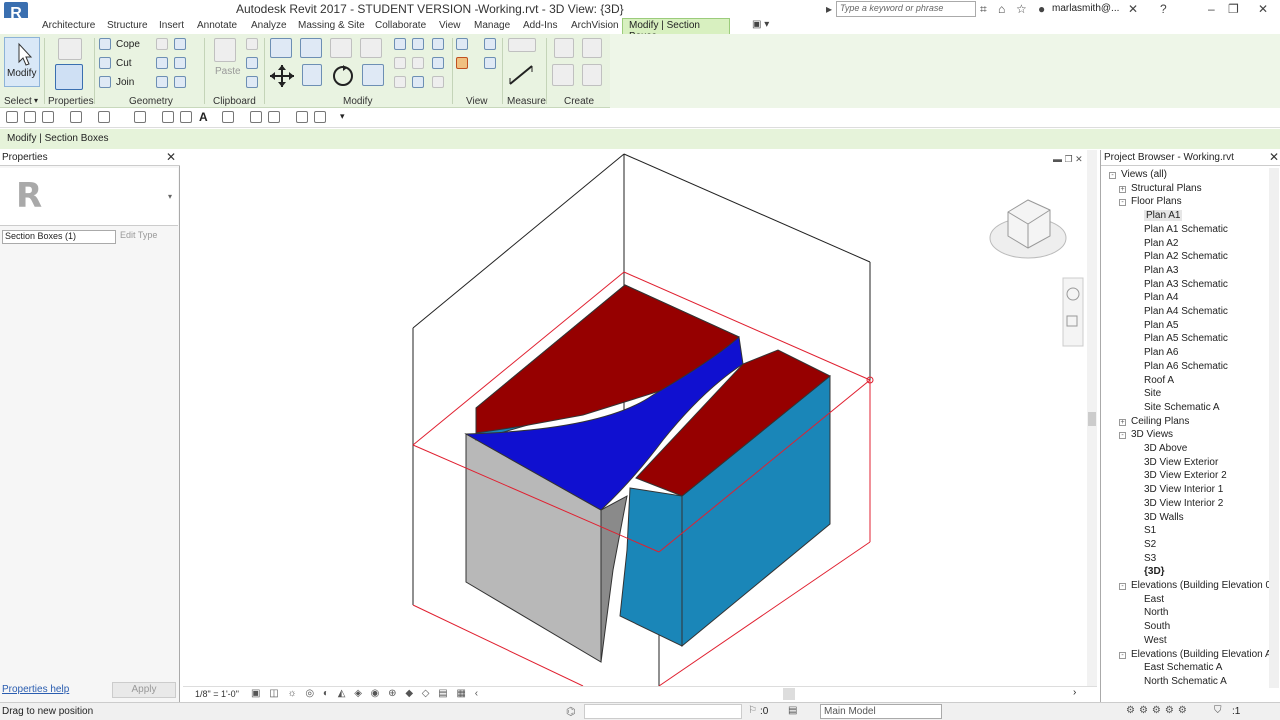 The width and height of the screenshot is (1280, 720). Describe the element at coordinates (18, 101) in the screenshot. I see `select-panel-label: Select` at that location.